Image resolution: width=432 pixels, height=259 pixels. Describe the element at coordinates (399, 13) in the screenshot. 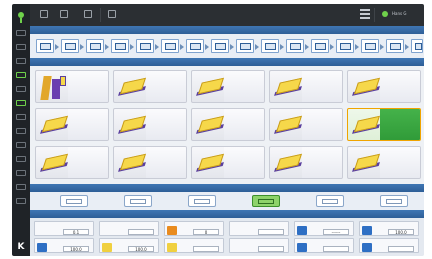

I see `user-name: Hans G` at that location.